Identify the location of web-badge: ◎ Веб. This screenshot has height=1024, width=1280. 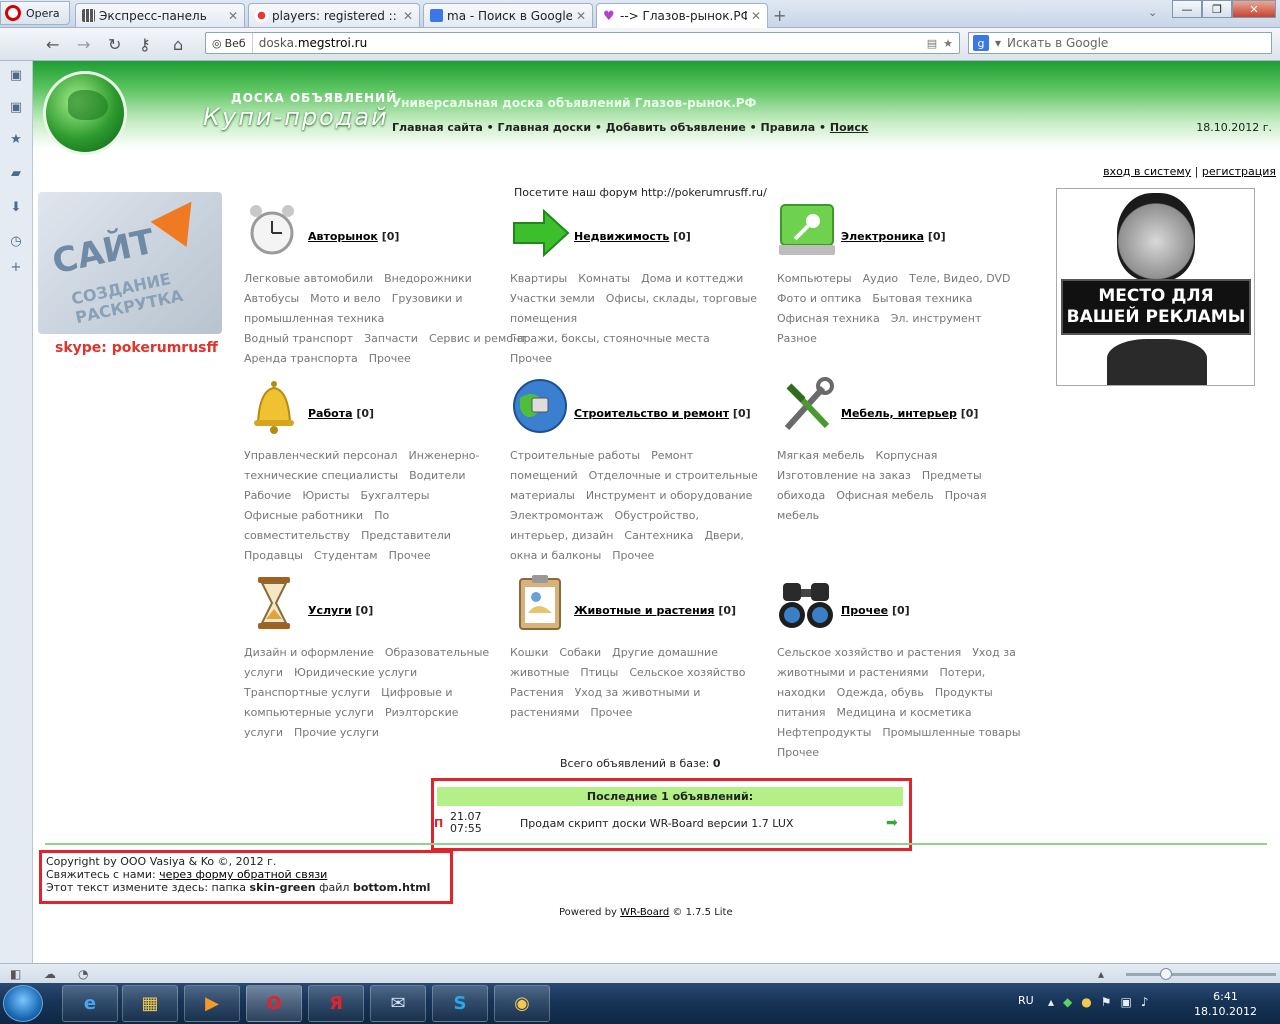
(229, 43).